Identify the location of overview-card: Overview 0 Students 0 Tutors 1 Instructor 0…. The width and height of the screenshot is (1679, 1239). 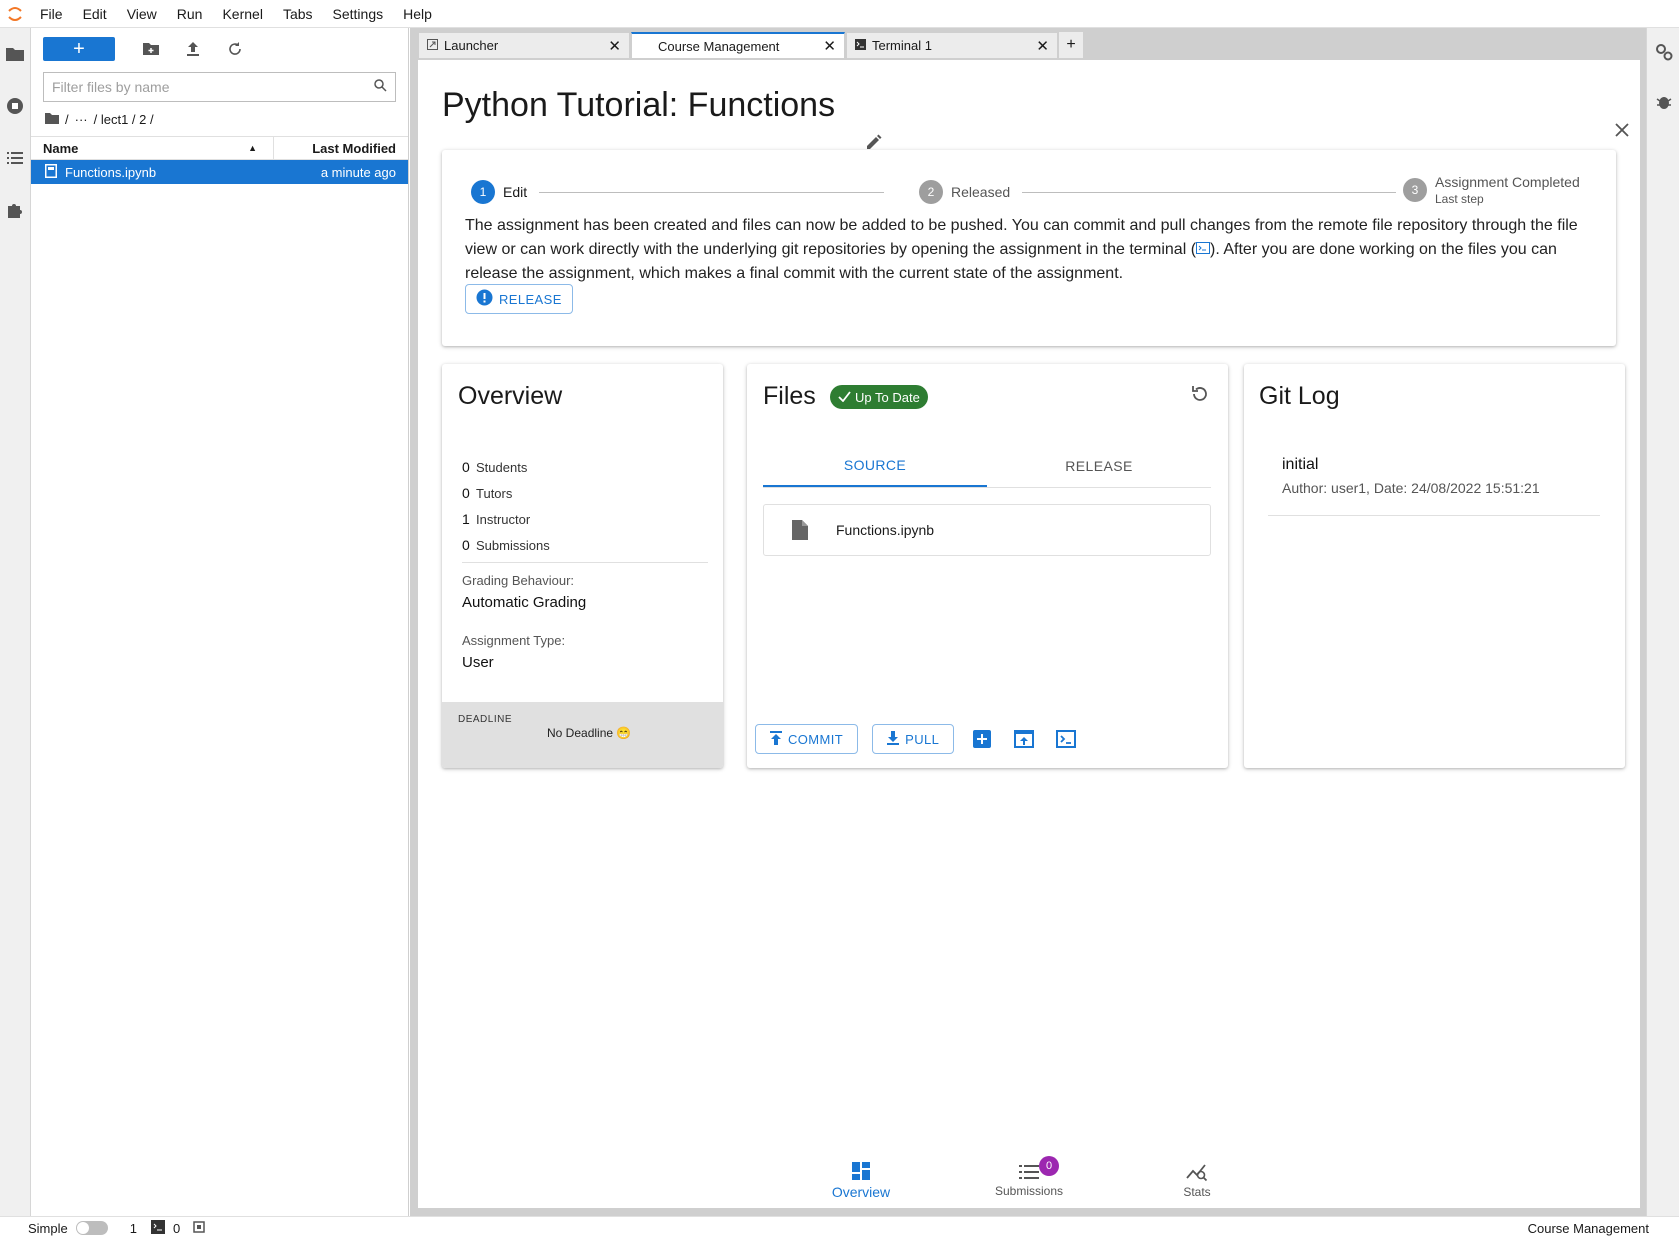
(582, 566).